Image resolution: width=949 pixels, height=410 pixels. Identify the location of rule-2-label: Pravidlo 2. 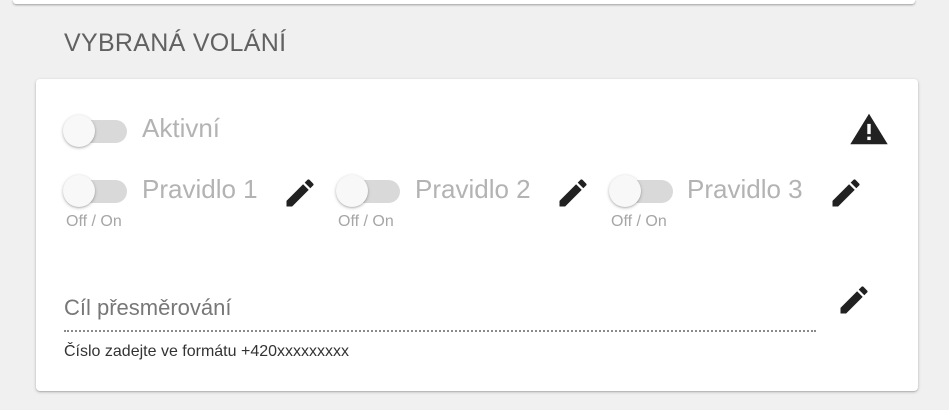
(473, 189).